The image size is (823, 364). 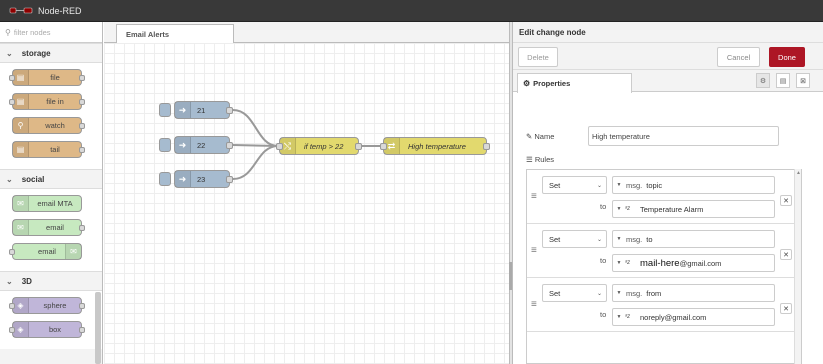 What do you see at coordinates (175, 33) in the screenshot?
I see `tab-email-alerts: Email Alerts` at bounding box center [175, 33].